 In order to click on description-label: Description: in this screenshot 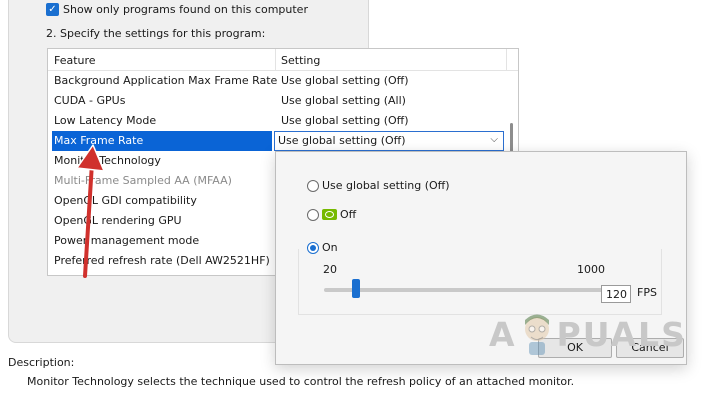, I will do `click(41, 362)`.